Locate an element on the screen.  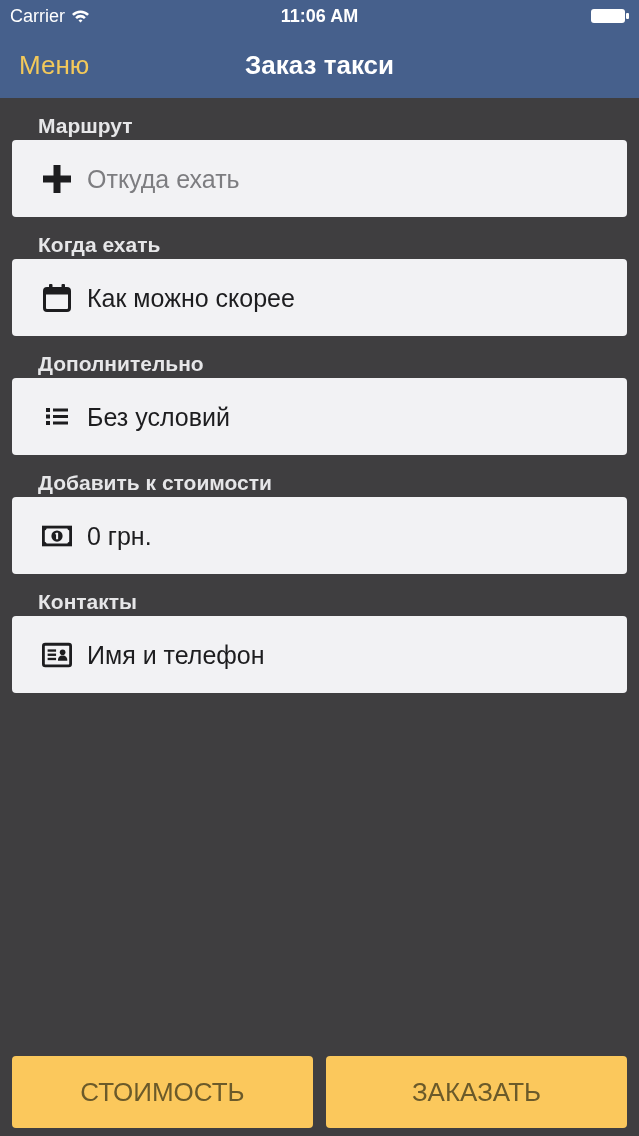
section-label: Контакты is located at coordinates (88, 602).